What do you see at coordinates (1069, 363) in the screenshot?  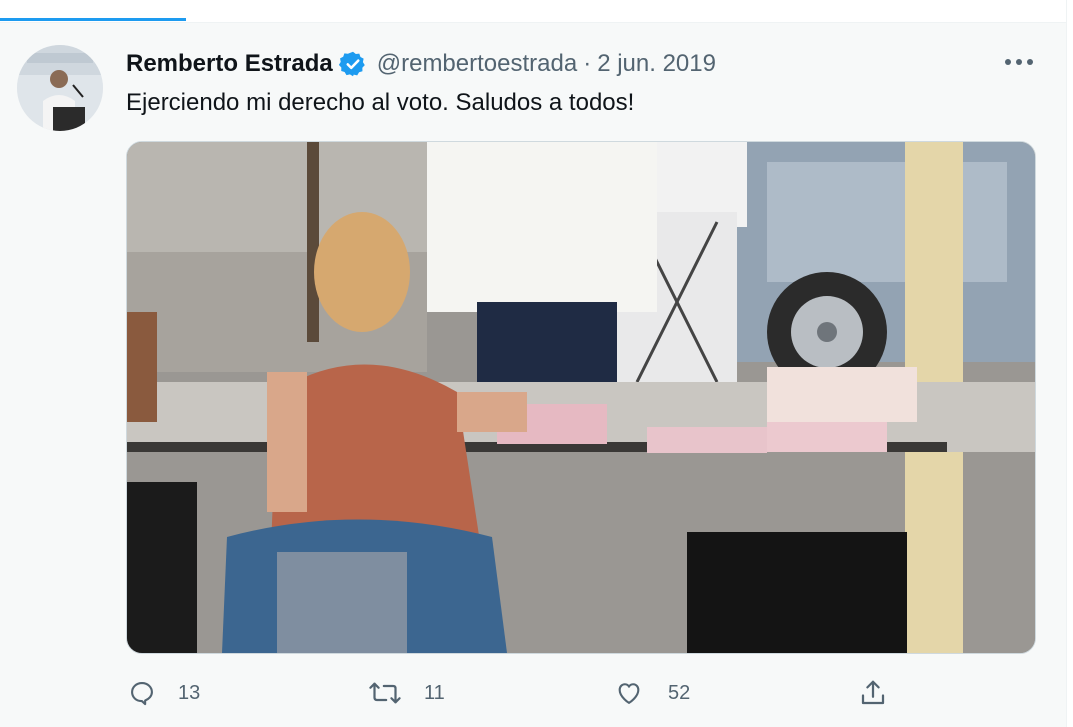 I see `scrollbar-track` at bounding box center [1069, 363].